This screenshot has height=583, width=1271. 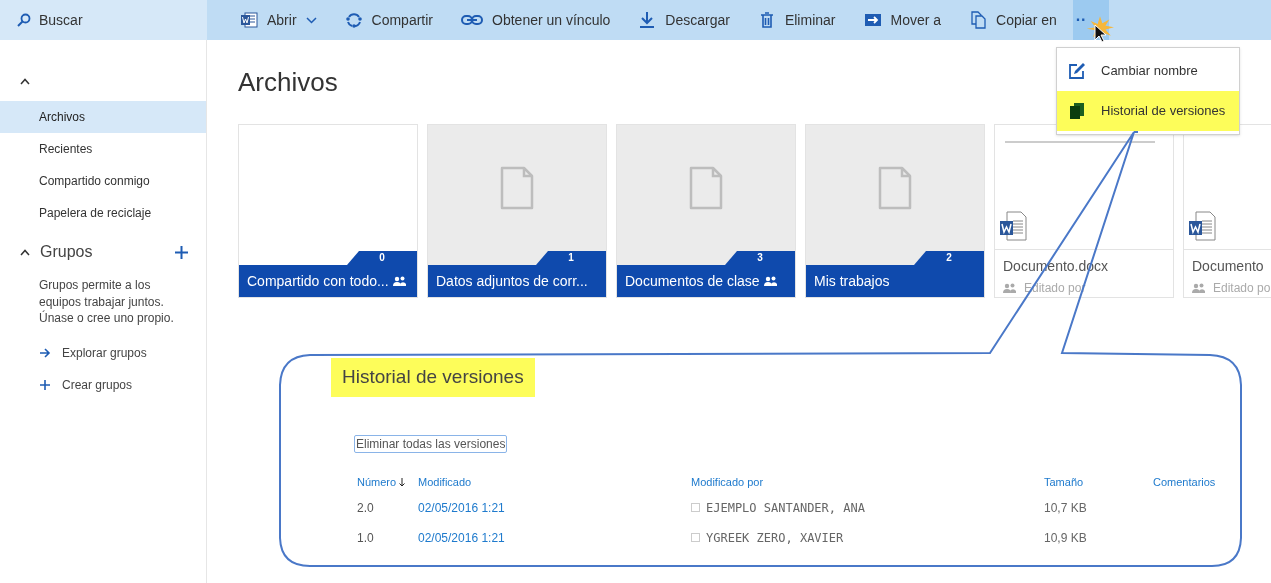 What do you see at coordinates (366, 508) in the screenshot?
I see `version-number: 2.0` at bounding box center [366, 508].